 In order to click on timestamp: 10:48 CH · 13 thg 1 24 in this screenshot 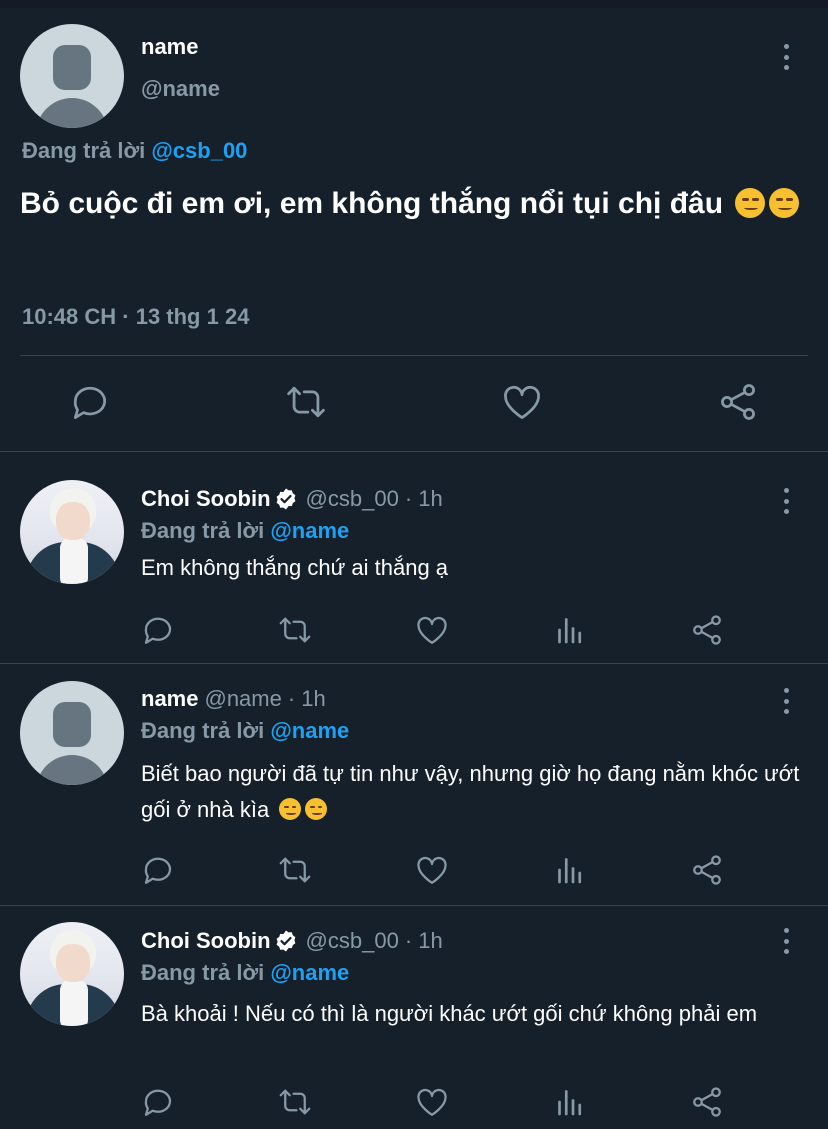, I will do `click(135, 317)`.